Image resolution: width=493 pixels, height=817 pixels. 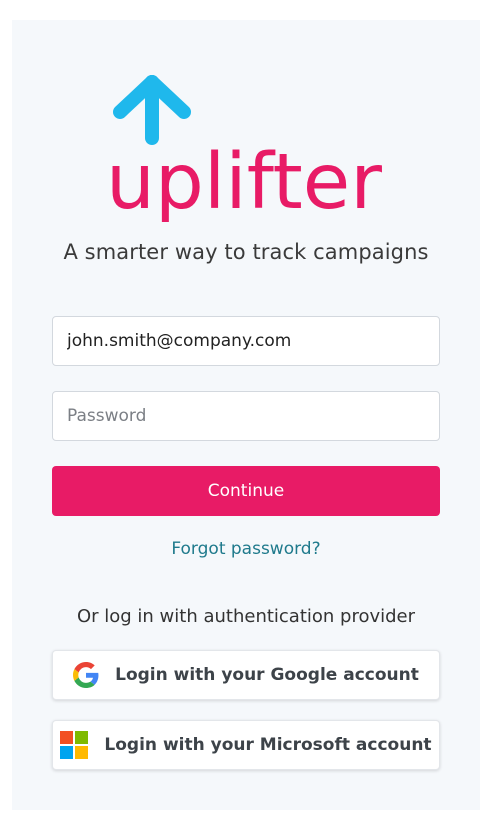 What do you see at coordinates (74, 745) in the screenshot?
I see `microsoft-logo-icon` at bounding box center [74, 745].